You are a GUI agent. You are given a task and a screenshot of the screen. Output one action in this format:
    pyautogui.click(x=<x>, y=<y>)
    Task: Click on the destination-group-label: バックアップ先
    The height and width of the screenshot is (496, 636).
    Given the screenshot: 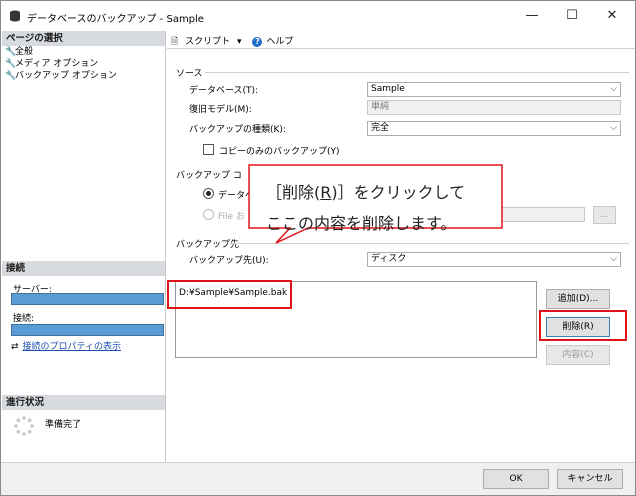 What is the action you would take?
    pyautogui.click(x=208, y=245)
    